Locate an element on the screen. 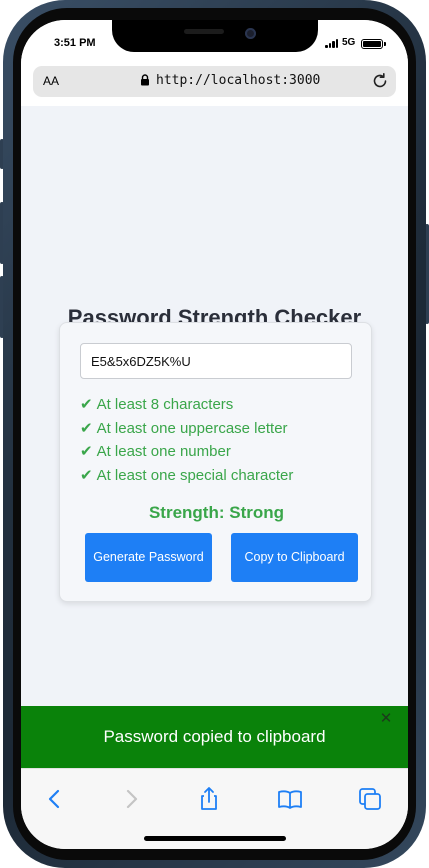 The width and height of the screenshot is (429, 868). reload-icon is located at coordinates (380, 81).